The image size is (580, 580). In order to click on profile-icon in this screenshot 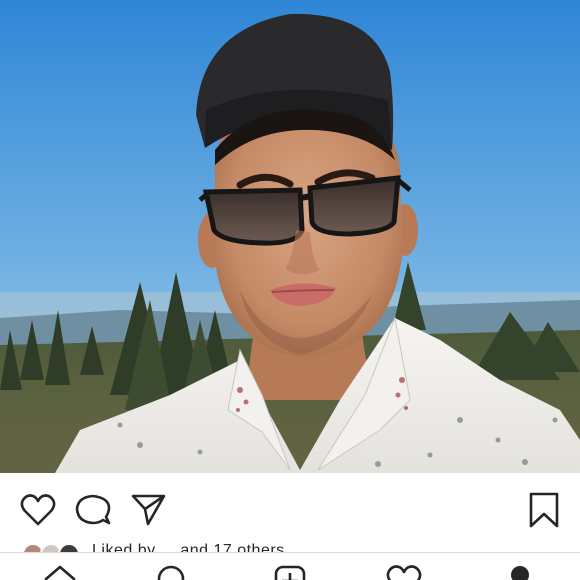, I will do `click(520, 573)`.